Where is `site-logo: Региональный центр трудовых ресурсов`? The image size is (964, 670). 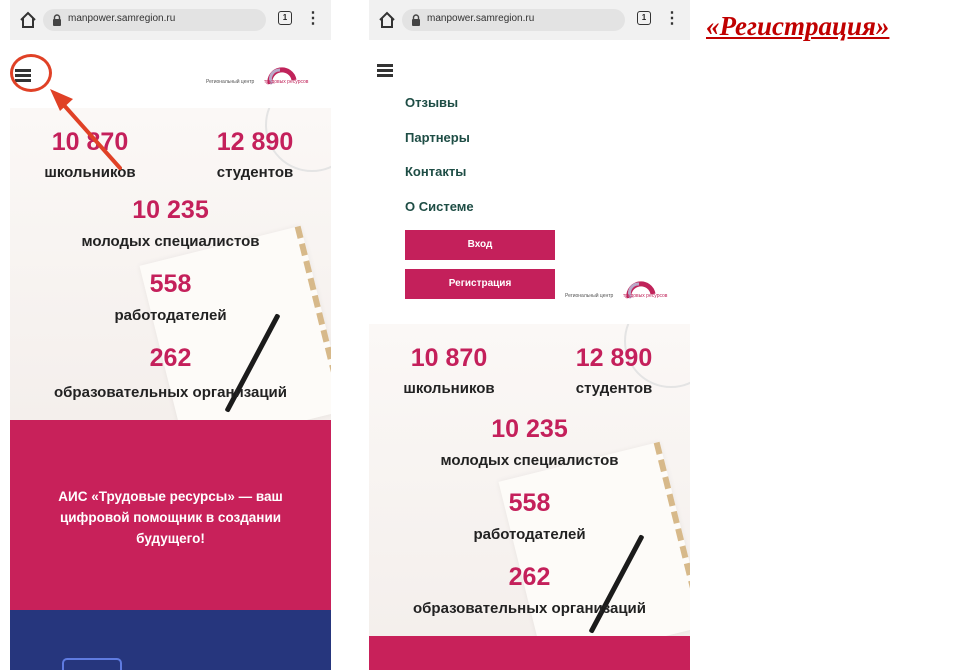 site-logo: Региональный центр трудовых ресурсов is located at coordinates (620, 292).